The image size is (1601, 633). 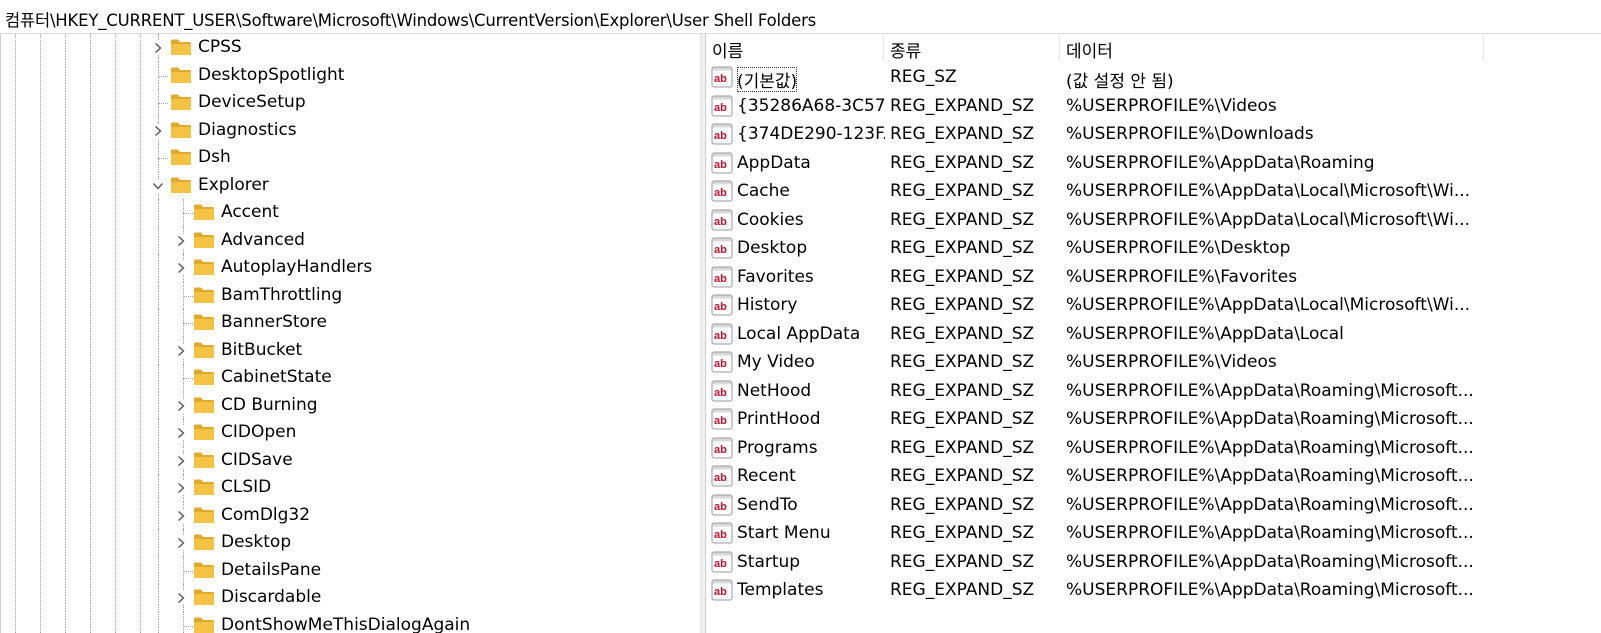 I want to click on value-name: Local AppData, so click(x=799, y=333).